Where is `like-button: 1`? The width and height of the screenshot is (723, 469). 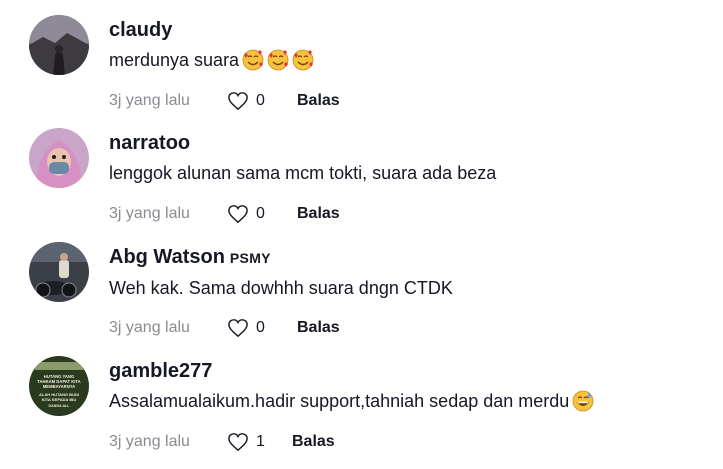
like-button: 1 is located at coordinates (259, 442).